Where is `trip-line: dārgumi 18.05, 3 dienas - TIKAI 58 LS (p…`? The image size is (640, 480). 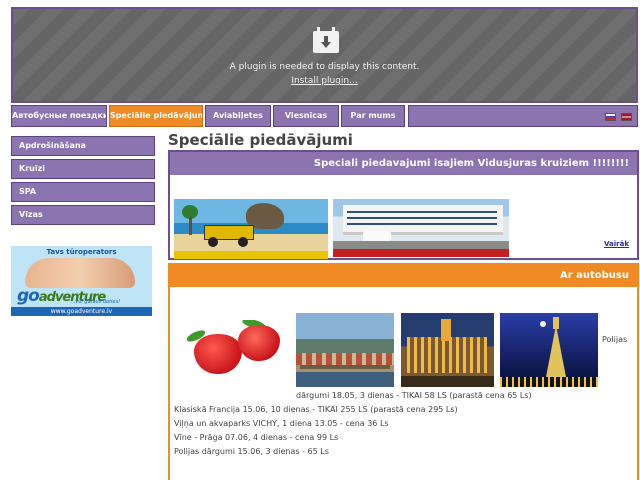 trip-line: dārgumi 18.05, 3 dienas - TIKAI 58 LS (p… is located at coordinates (414, 395).